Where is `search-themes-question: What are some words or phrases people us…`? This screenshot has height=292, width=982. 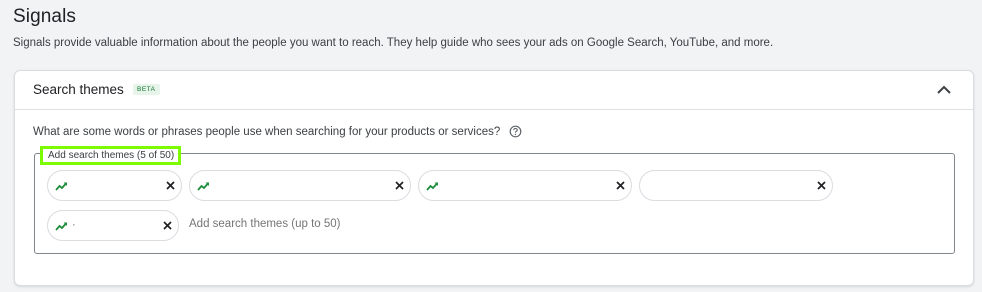
search-themes-question: What are some words or phrases people us… is located at coordinates (267, 132).